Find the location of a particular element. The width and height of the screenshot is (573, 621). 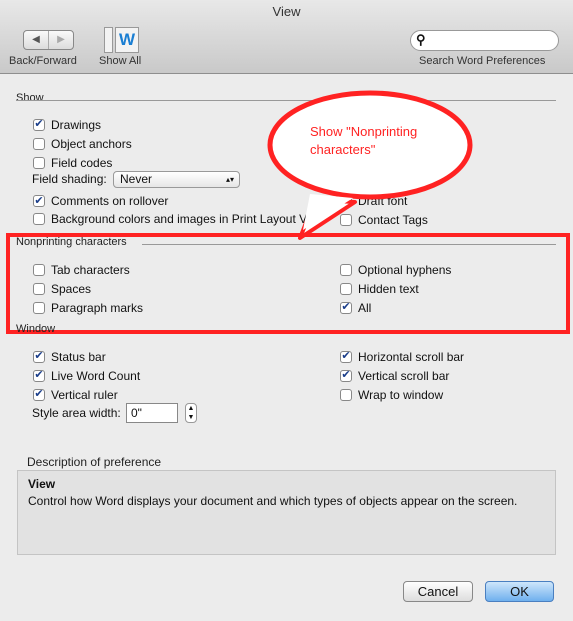

description-title: View is located at coordinates (42, 484).